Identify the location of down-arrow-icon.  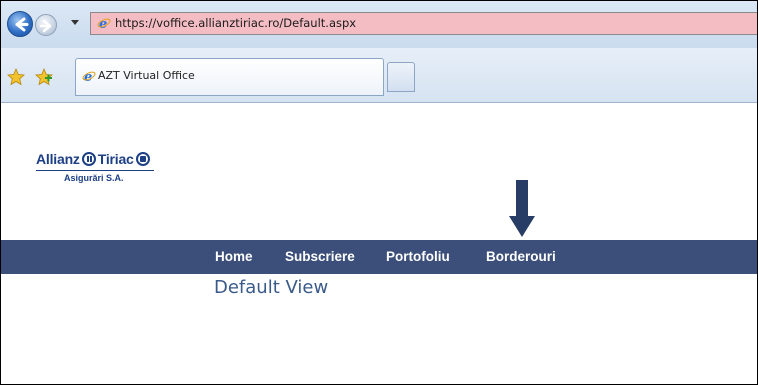
(522, 208).